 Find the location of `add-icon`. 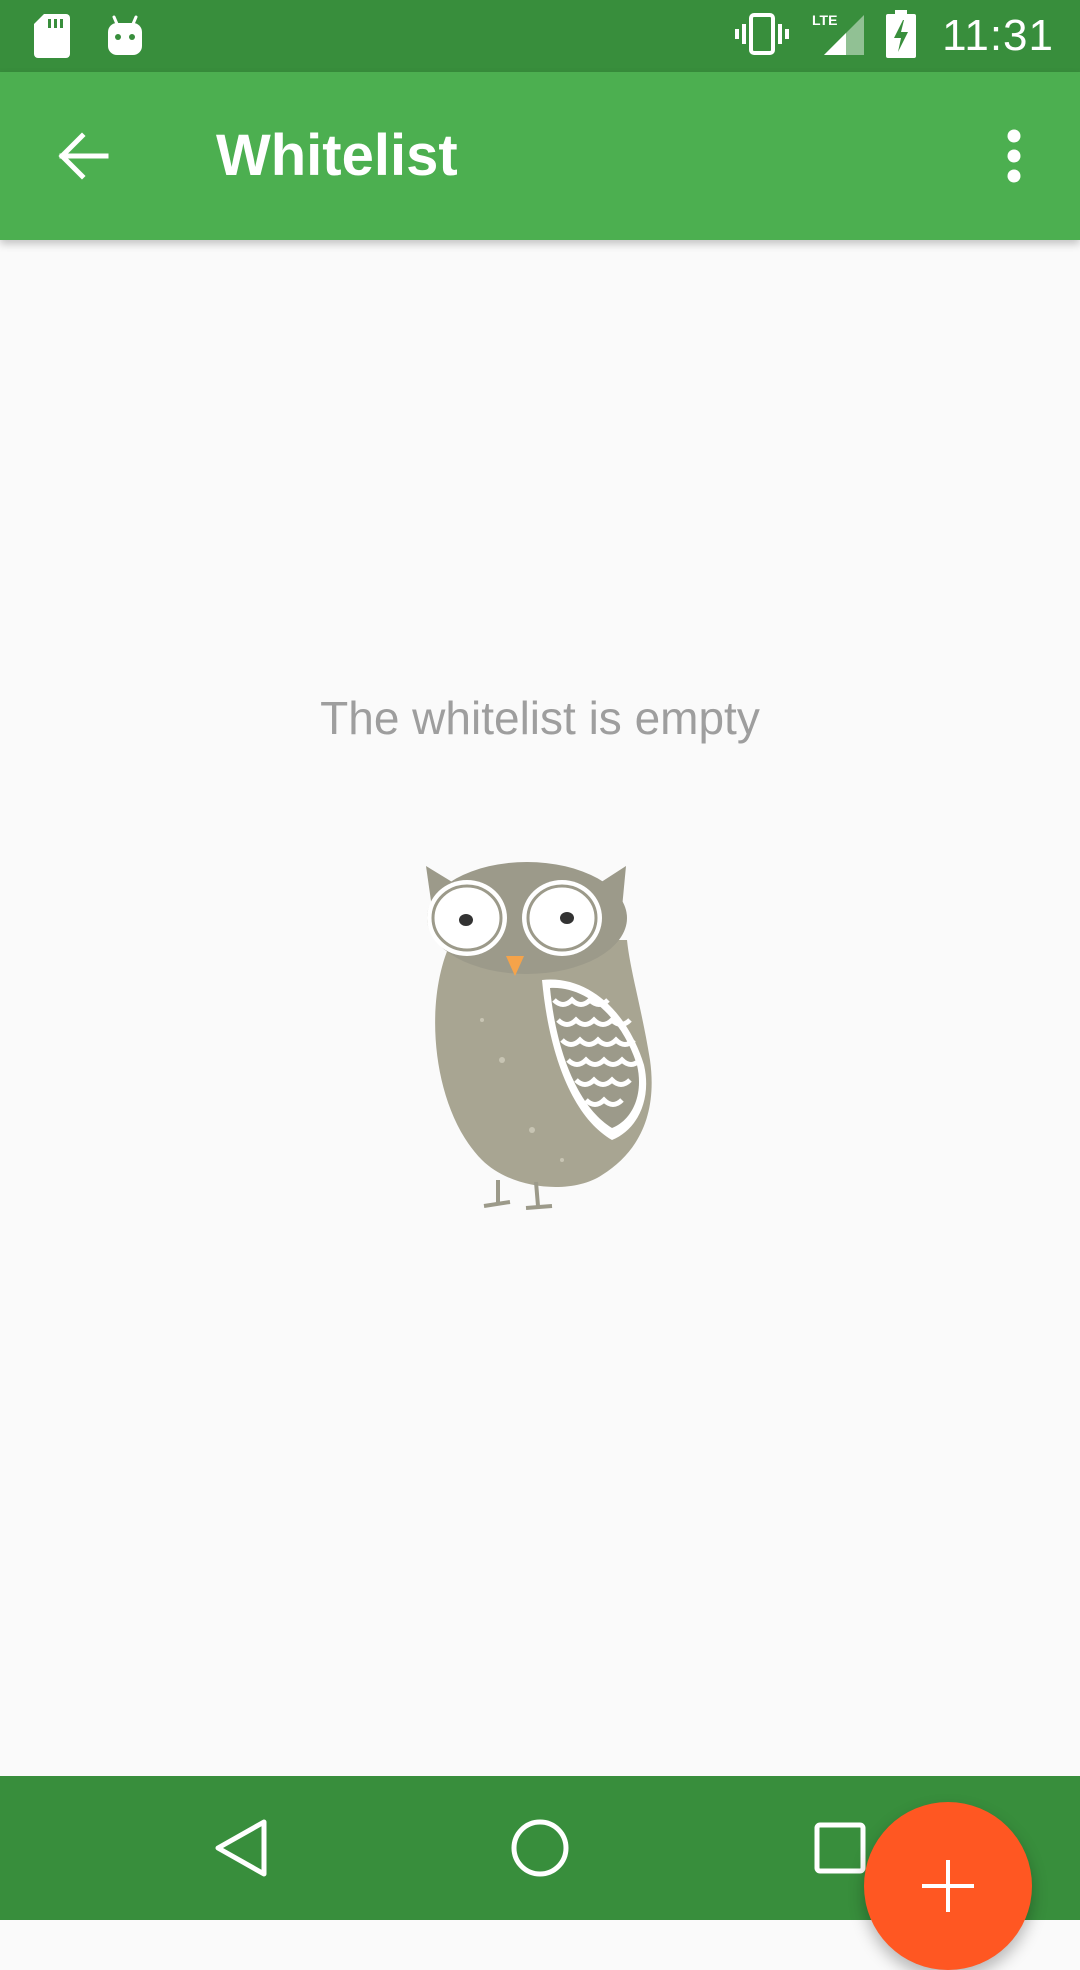

add-icon is located at coordinates (948, 1886).